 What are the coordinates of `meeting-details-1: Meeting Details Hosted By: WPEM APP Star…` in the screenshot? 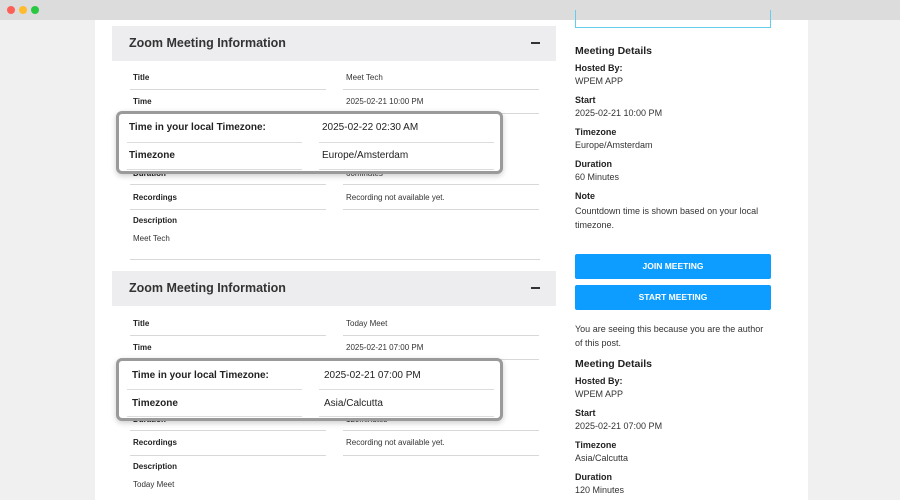 It's located at (675, 138).